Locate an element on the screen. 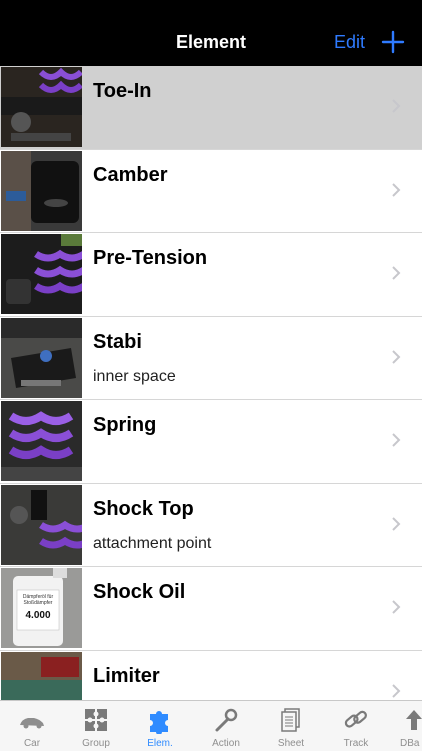  tab-label: DBa is located at coordinates (410, 743).